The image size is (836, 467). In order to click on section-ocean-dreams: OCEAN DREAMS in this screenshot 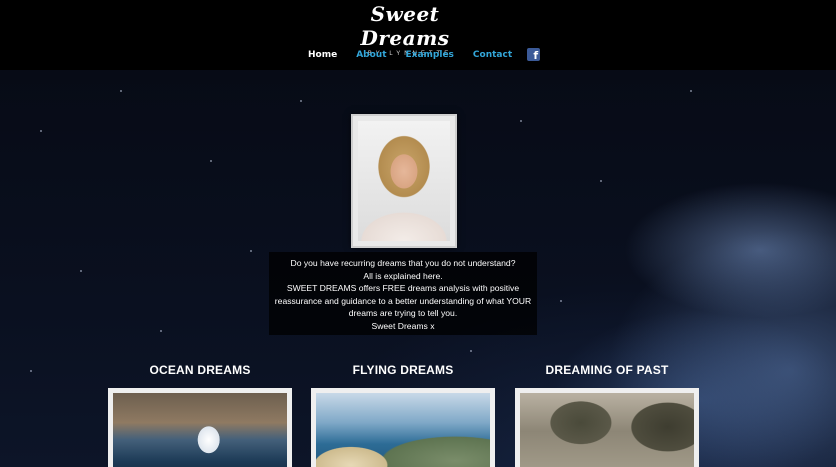, I will do `click(200, 414)`.